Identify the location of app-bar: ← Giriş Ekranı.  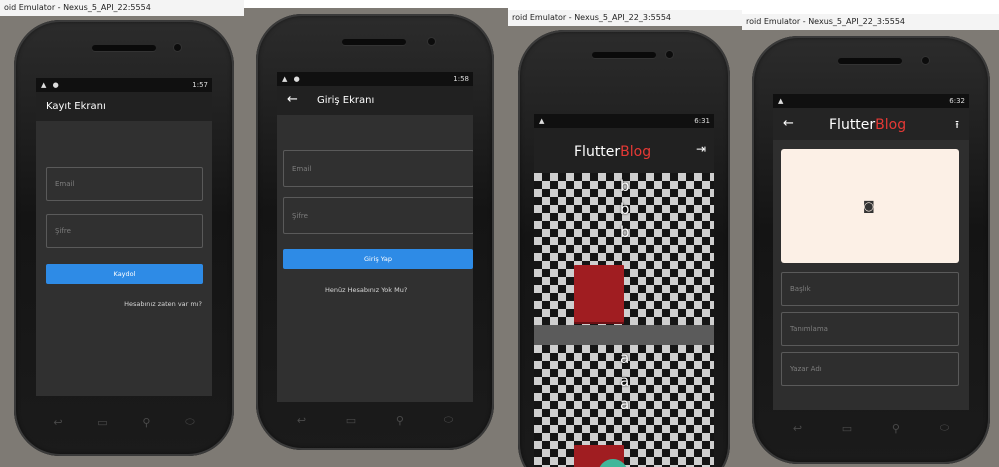
(375, 100).